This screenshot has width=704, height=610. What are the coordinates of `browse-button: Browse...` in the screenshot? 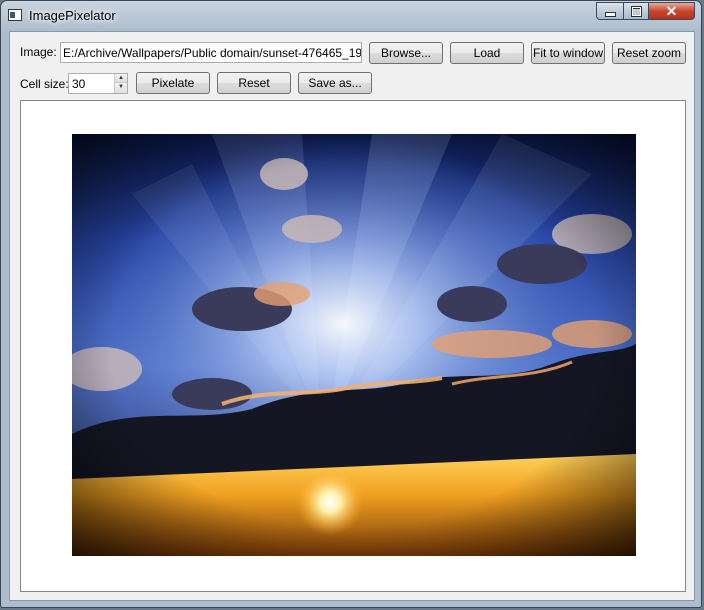 It's located at (406, 53).